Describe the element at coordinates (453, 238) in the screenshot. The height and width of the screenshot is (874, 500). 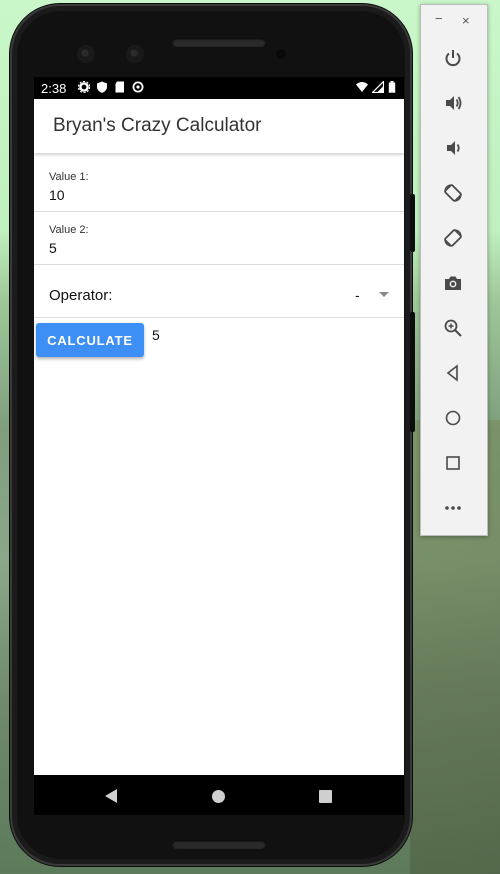
I see `rotate-right-icon` at that location.